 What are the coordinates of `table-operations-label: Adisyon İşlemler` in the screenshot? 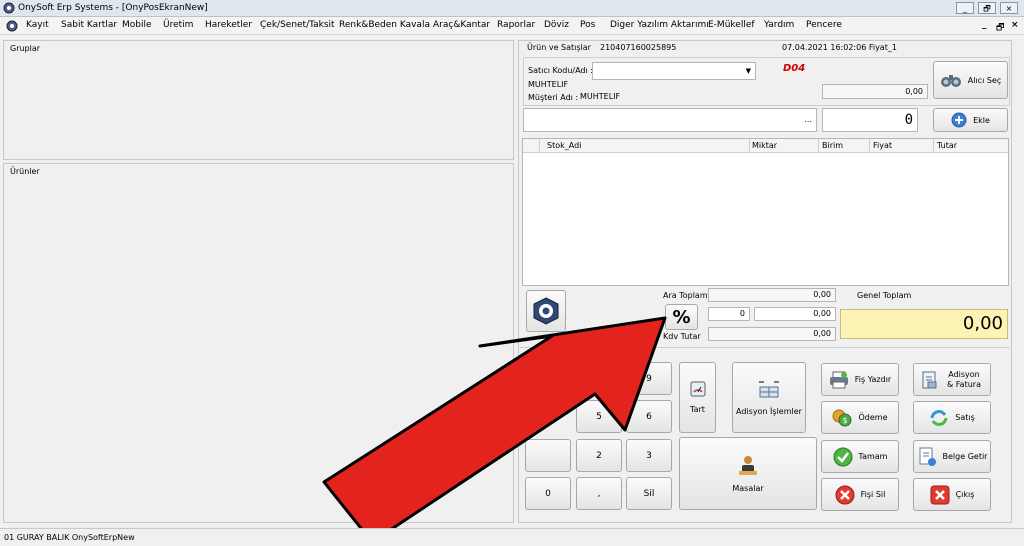 It's located at (769, 411).